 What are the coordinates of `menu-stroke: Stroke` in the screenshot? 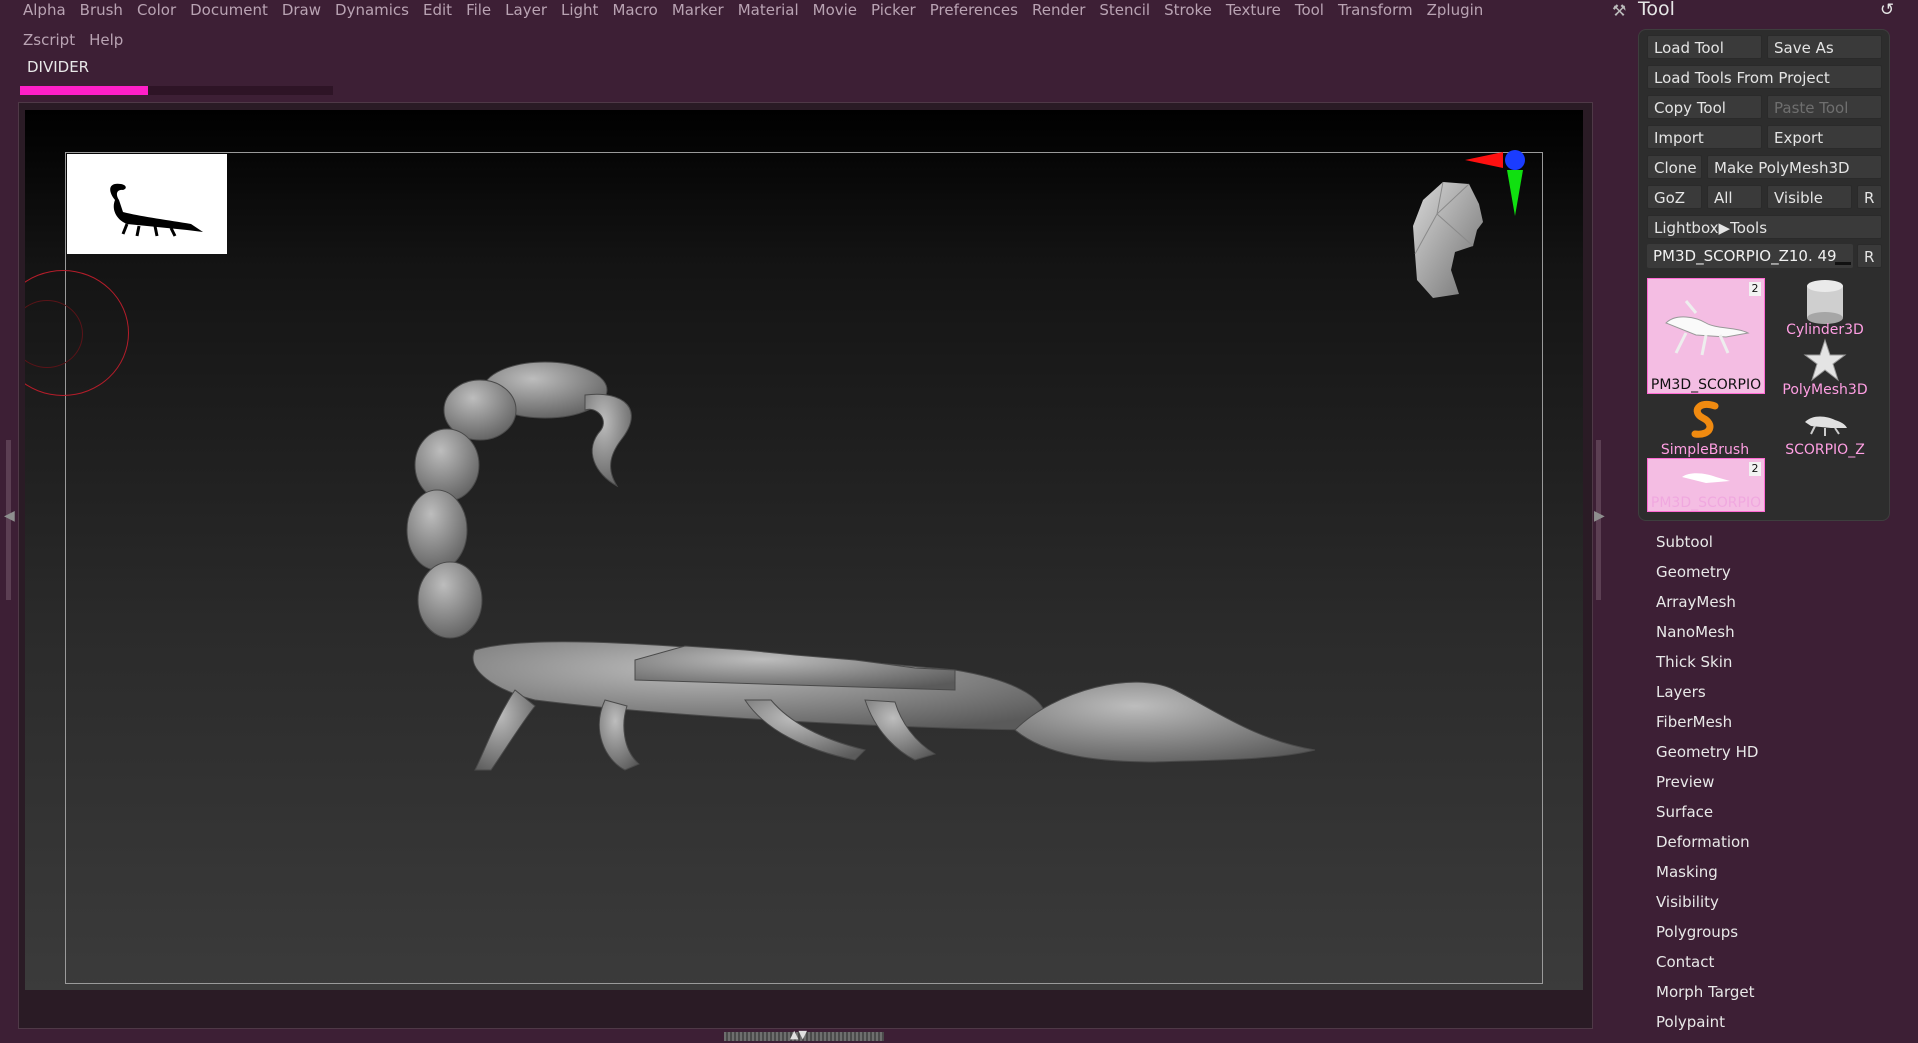 It's located at (1188, 10).